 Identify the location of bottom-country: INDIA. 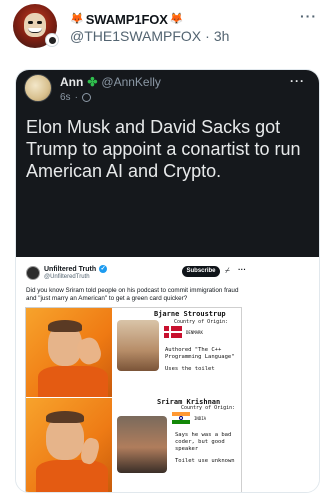
(200, 418).